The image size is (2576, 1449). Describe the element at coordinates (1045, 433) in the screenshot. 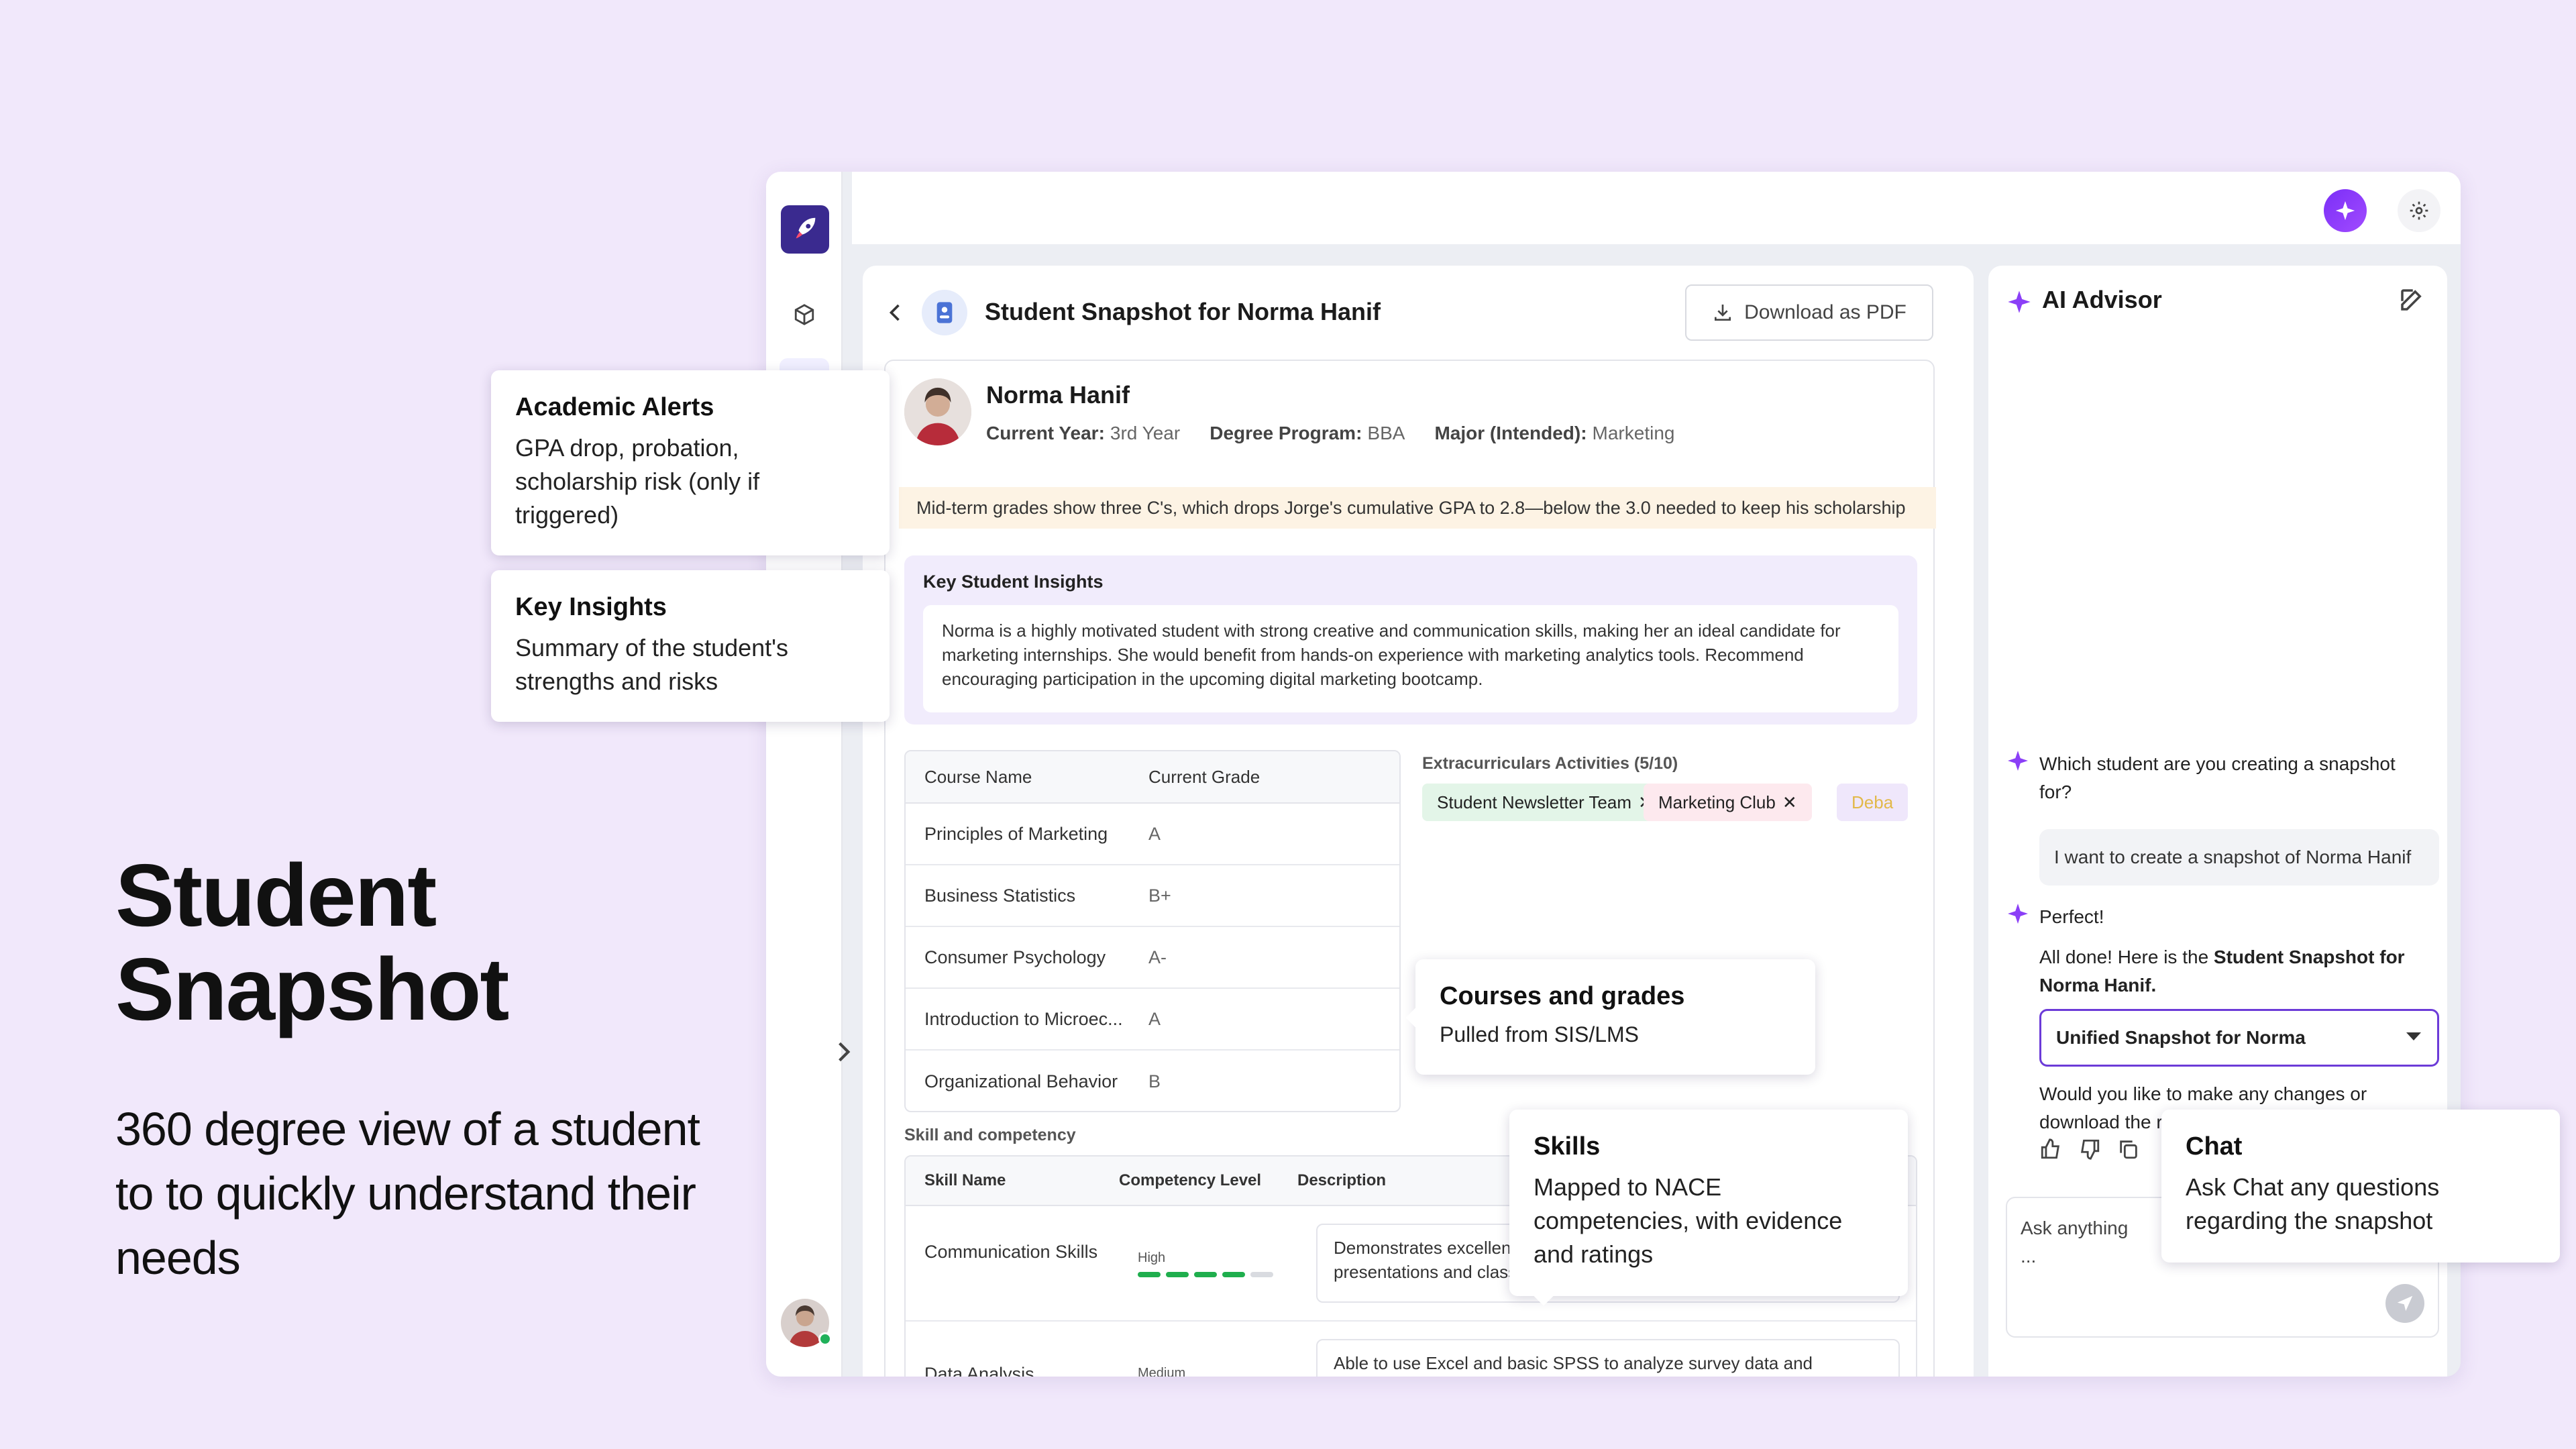

I see `current-year-label: Current Year:` at that location.